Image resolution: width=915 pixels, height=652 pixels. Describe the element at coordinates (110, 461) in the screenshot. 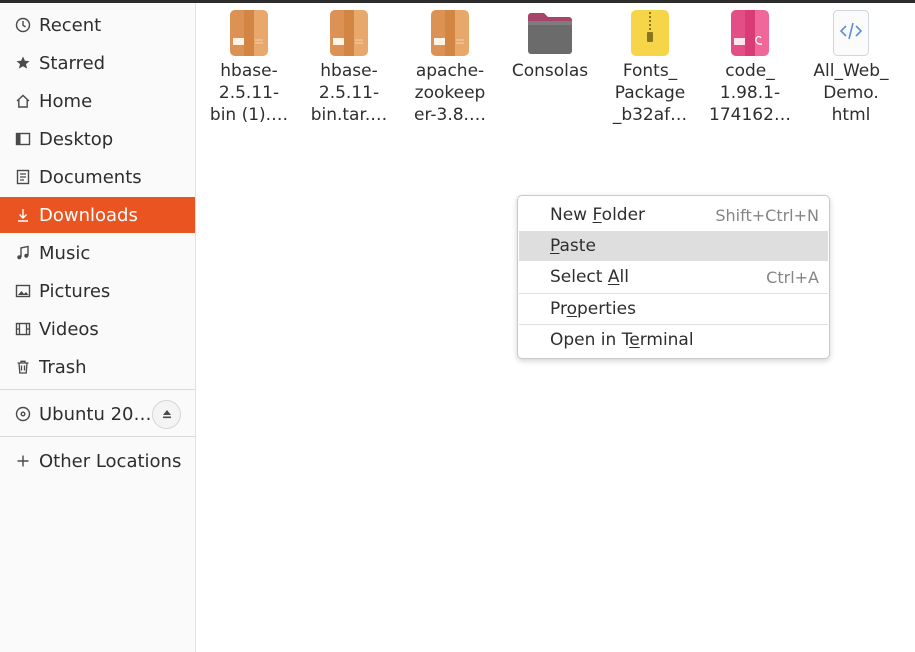

I see `sidebar-item-label: Other Locations` at that location.